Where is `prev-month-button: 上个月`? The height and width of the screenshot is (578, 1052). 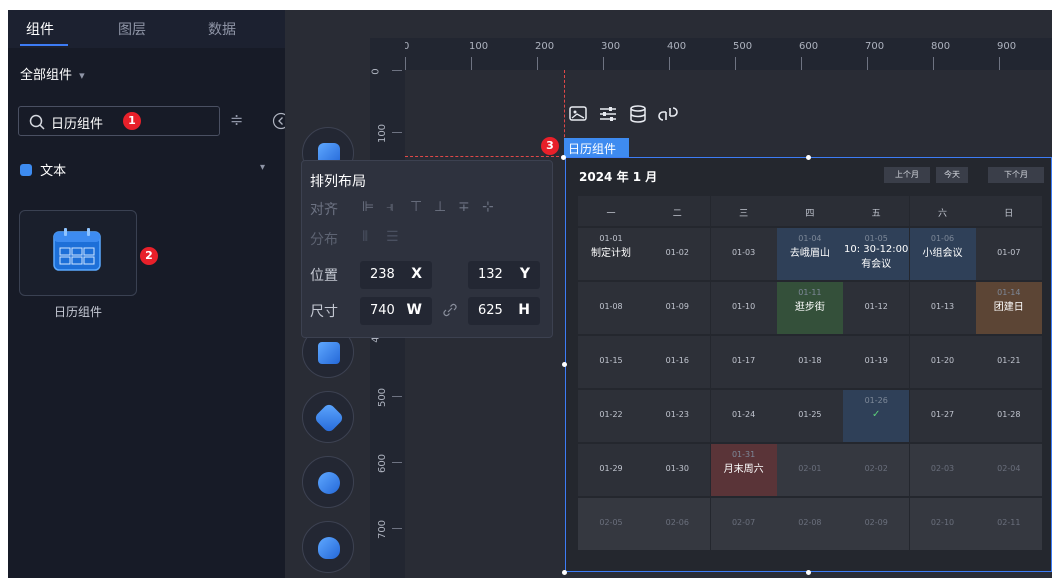 prev-month-button: 上个月 is located at coordinates (907, 175).